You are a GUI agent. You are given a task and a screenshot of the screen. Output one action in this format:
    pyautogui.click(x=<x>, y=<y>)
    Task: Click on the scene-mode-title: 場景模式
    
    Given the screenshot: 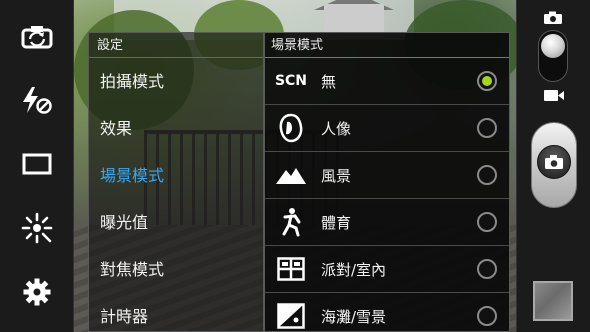 What is the action you would take?
    pyautogui.click(x=387, y=45)
    